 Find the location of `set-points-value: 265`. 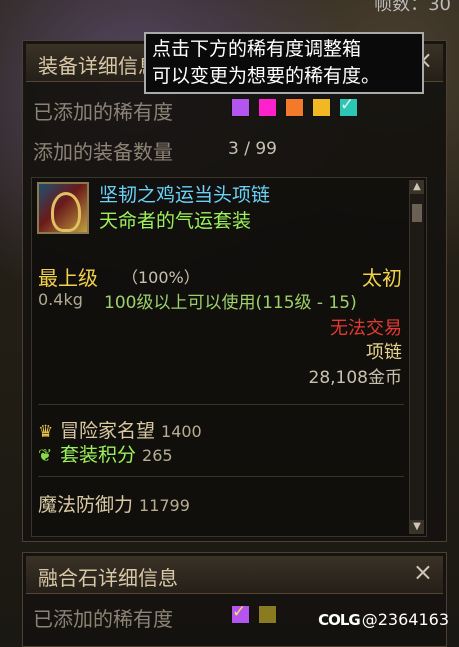

set-points-value: 265 is located at coordinates (157, 455).